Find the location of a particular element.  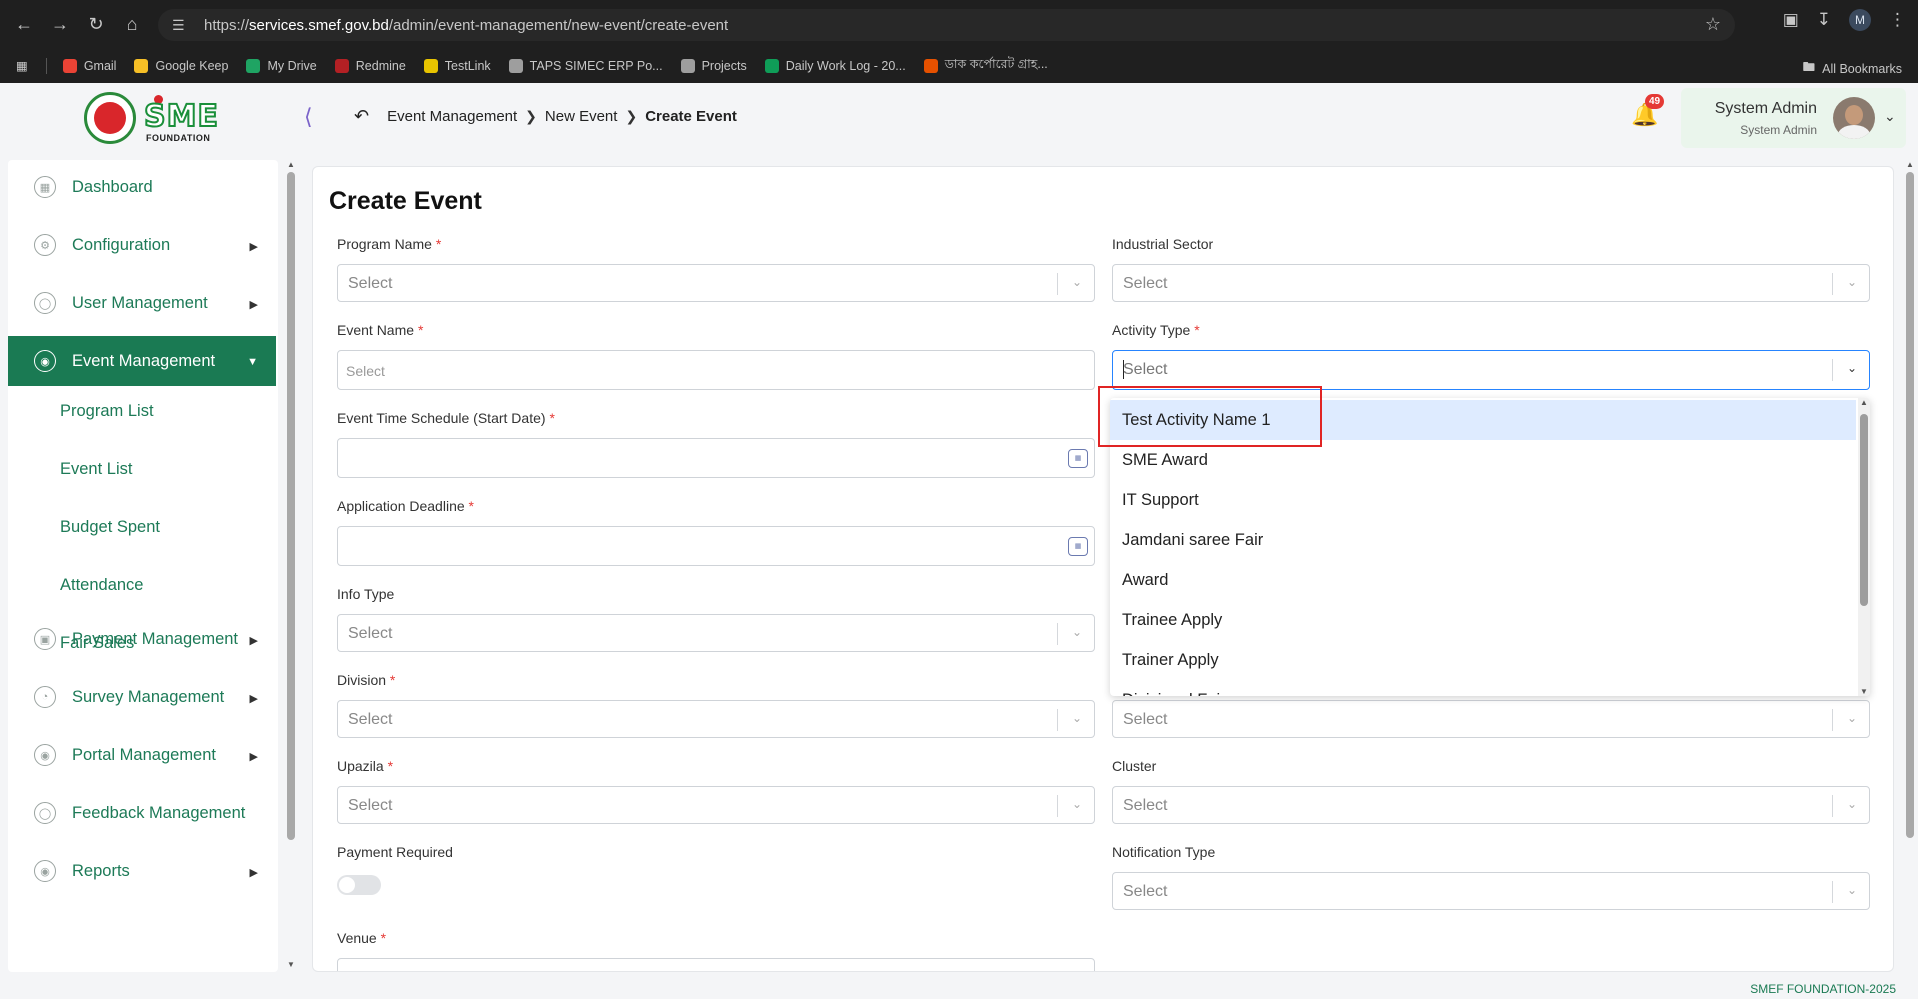

sme-logo: SME FOUNDATION is located at coordinates (151, 118).